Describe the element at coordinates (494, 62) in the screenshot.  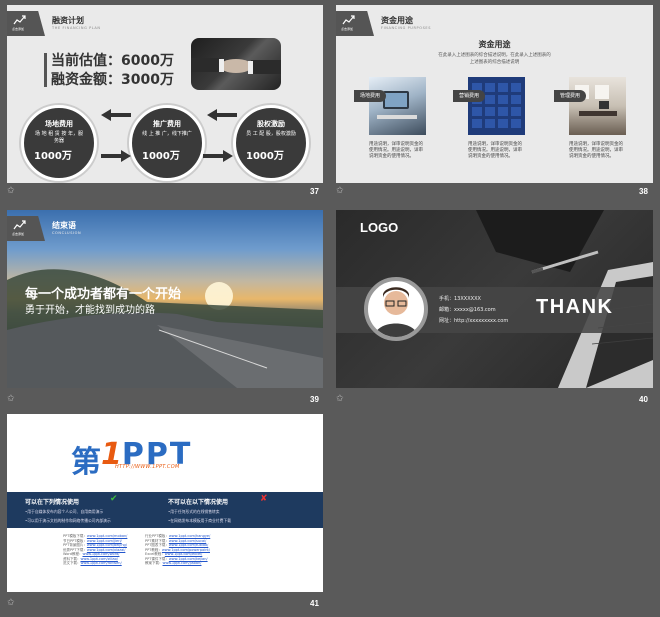
I see `description-line: 上述图表的综合描述说明` at that location.